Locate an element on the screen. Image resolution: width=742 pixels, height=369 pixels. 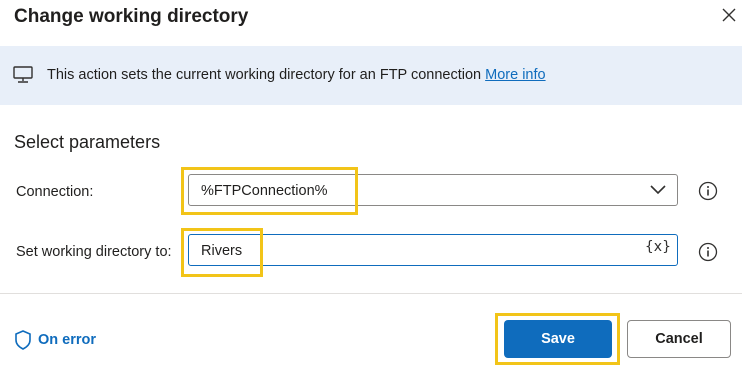
more-info-link: More info is located at coordinates (515, 75).